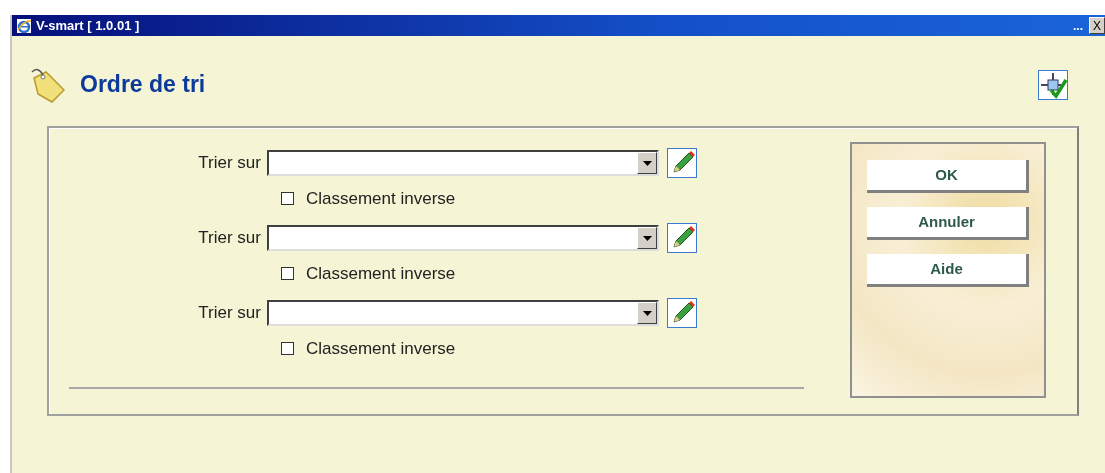  I want to click on window-title: V-smart [ 1.0.01 ], so click(88, 25).